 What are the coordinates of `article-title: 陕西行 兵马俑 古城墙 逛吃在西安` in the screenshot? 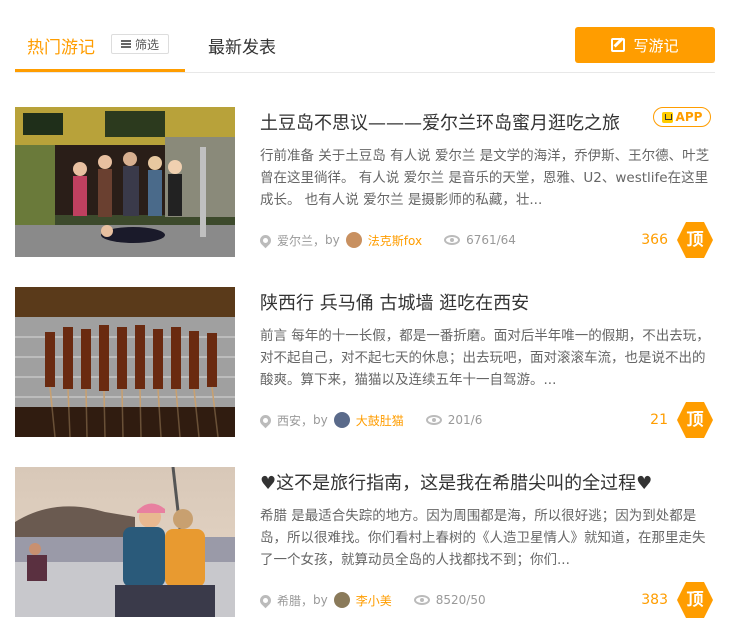 It's located at (394, 302).